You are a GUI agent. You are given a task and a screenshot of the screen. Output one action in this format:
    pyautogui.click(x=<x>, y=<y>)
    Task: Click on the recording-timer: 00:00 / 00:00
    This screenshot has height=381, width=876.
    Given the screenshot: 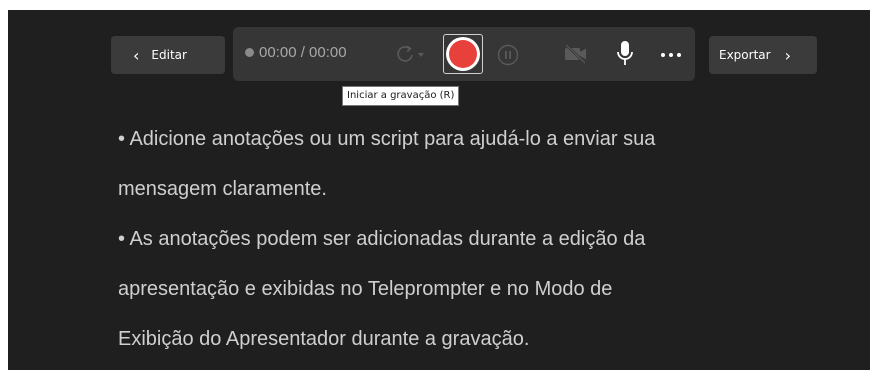 What is the action you would take?
    pyautogui.click(x=296, y=52)
    